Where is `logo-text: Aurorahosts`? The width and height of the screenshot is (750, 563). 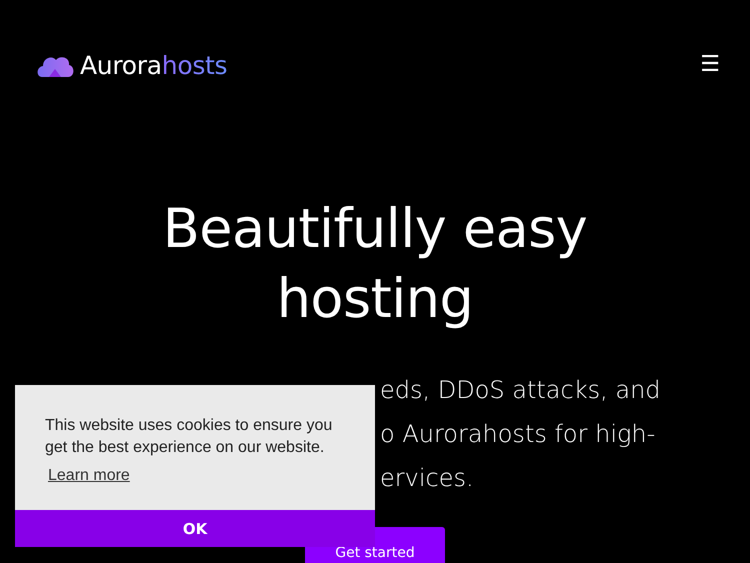
logo-text: Aurorahosts is located at coordinates (154, 65).